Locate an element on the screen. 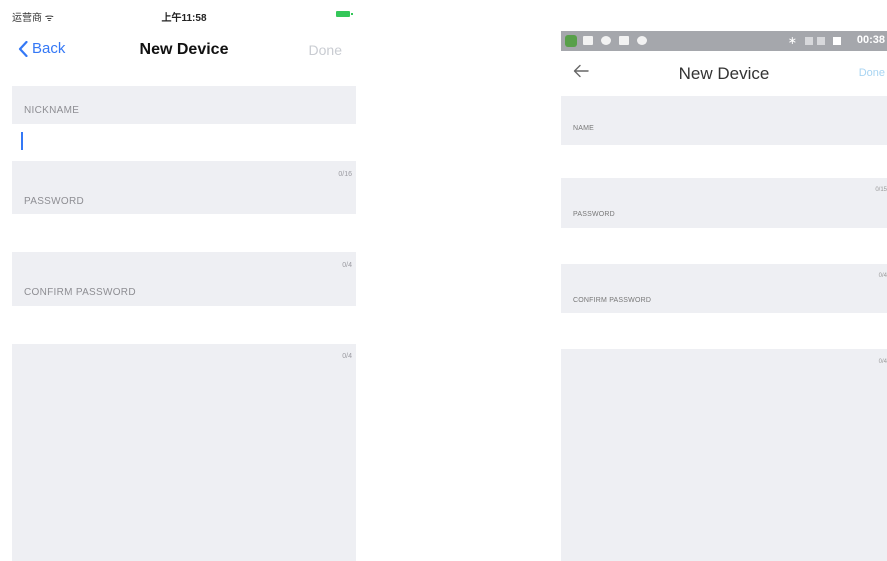 The width and height of the screenshot is (887, 561). name-label: NAME is located at coordinates (584, 128).